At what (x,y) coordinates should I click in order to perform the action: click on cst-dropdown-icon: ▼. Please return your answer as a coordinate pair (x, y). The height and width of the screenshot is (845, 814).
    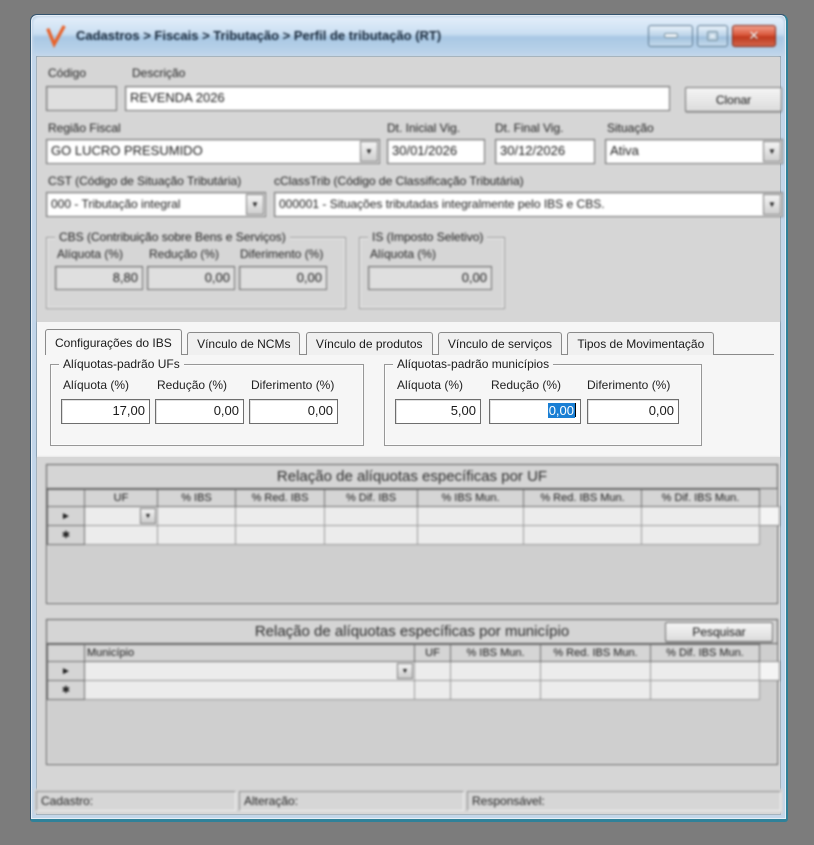
    Looking at the image, I should click on (255, 204).